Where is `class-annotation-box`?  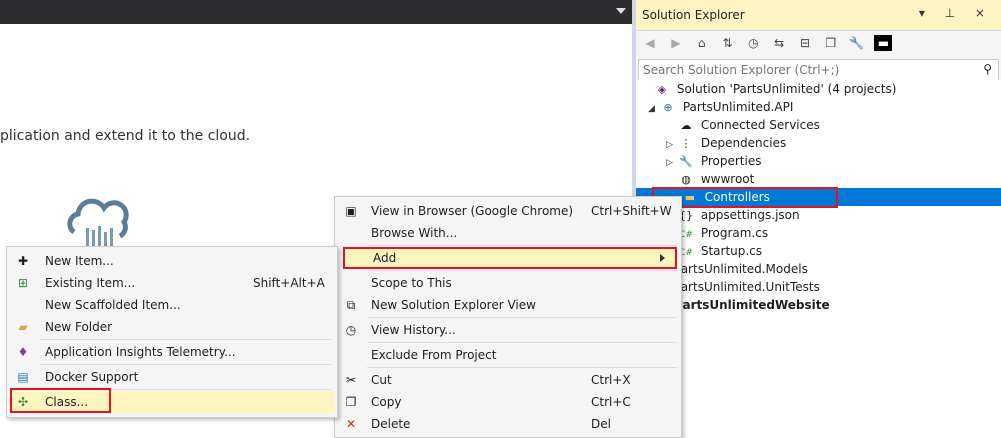
class-annotation-box is located at coordinates (60, 400).